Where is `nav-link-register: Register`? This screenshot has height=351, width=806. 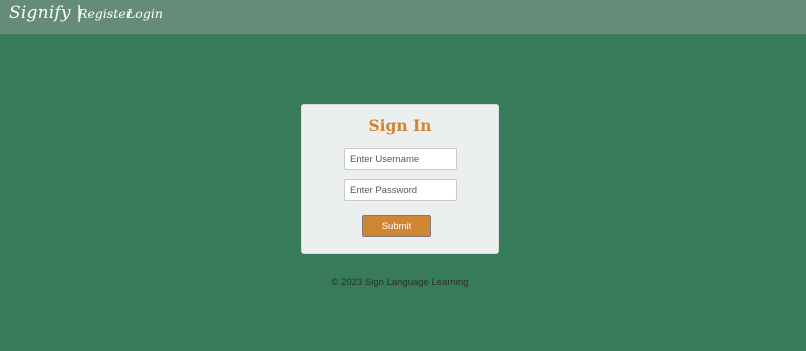 nav-link-register: Register is located at coordinates (105, 13).